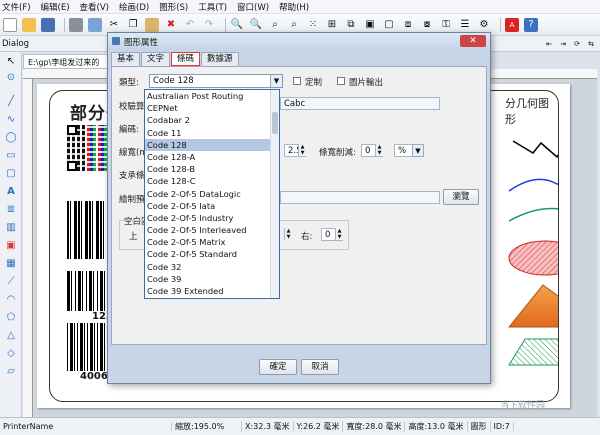  I want to click on dropdown-item: Australian Post Routing, so click(212, 96).